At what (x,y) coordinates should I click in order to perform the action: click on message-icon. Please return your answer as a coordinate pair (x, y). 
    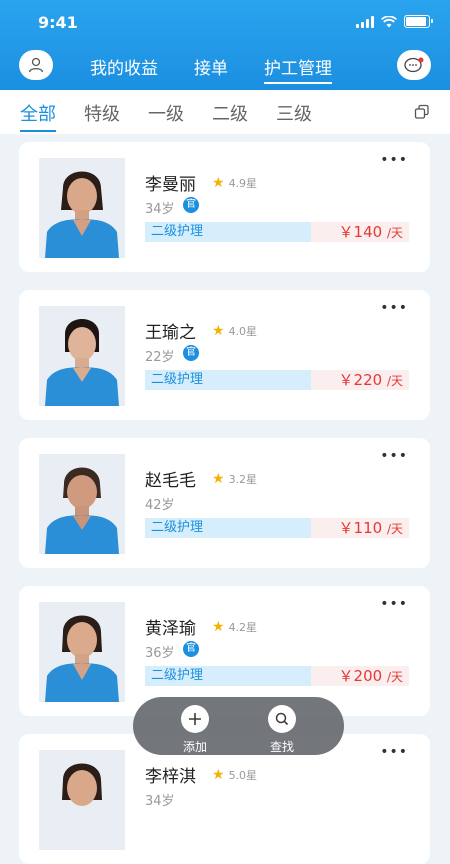
    Looking at the image, I should click on (414, 65).